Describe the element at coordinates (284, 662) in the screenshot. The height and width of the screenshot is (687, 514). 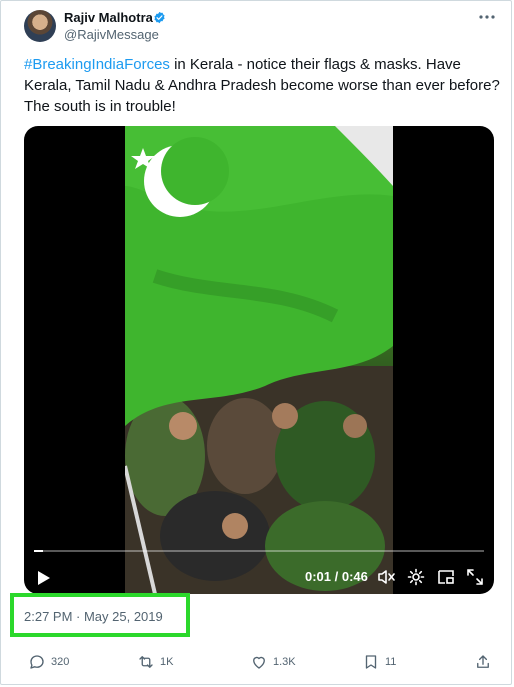
I see `like-count: 1.3K` at that location.